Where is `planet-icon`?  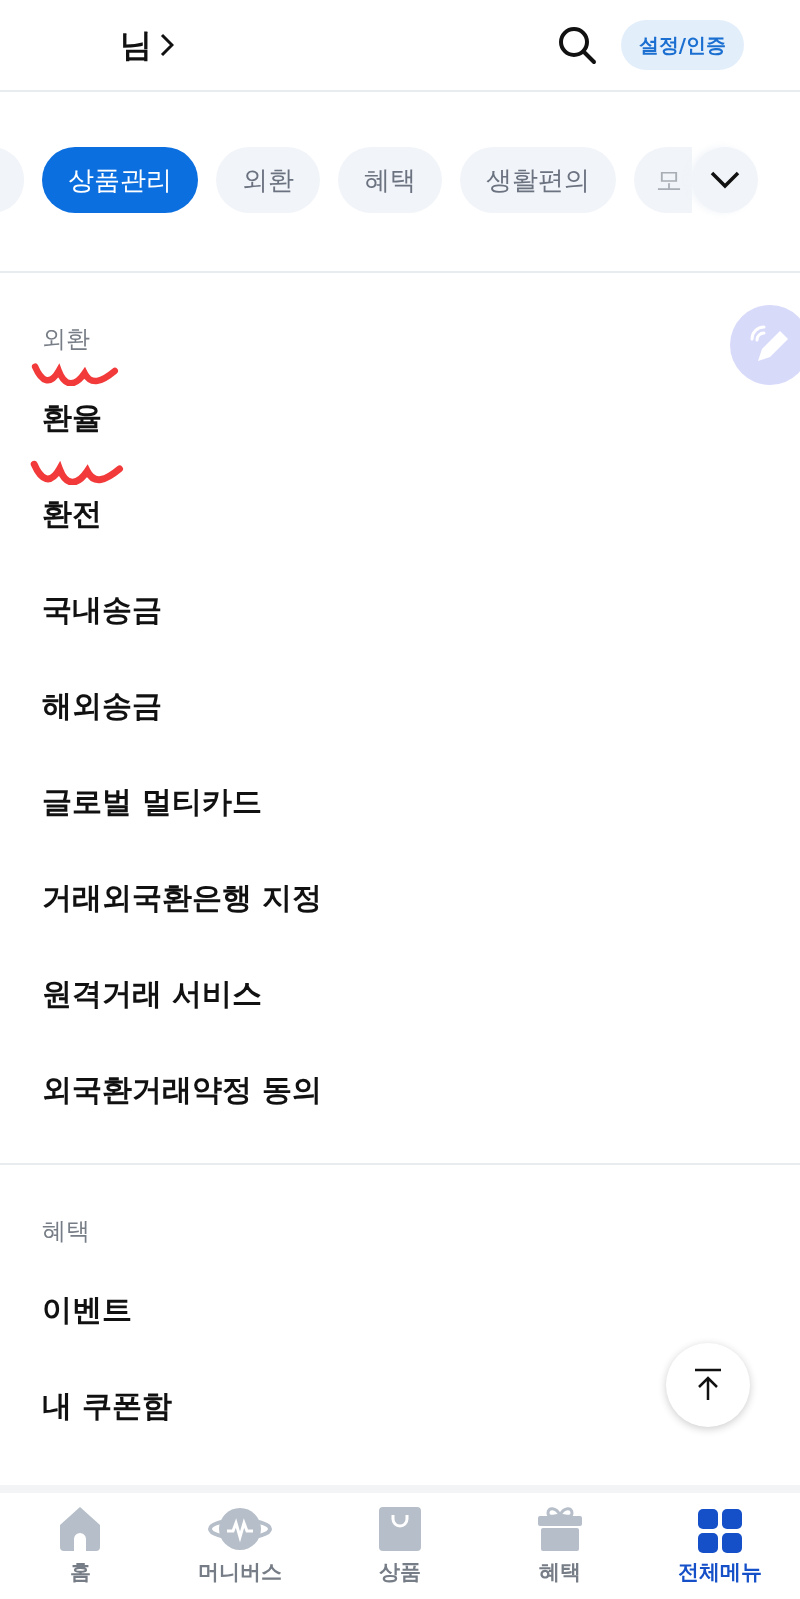 planet-icon is located at coordinates (240, 1529).